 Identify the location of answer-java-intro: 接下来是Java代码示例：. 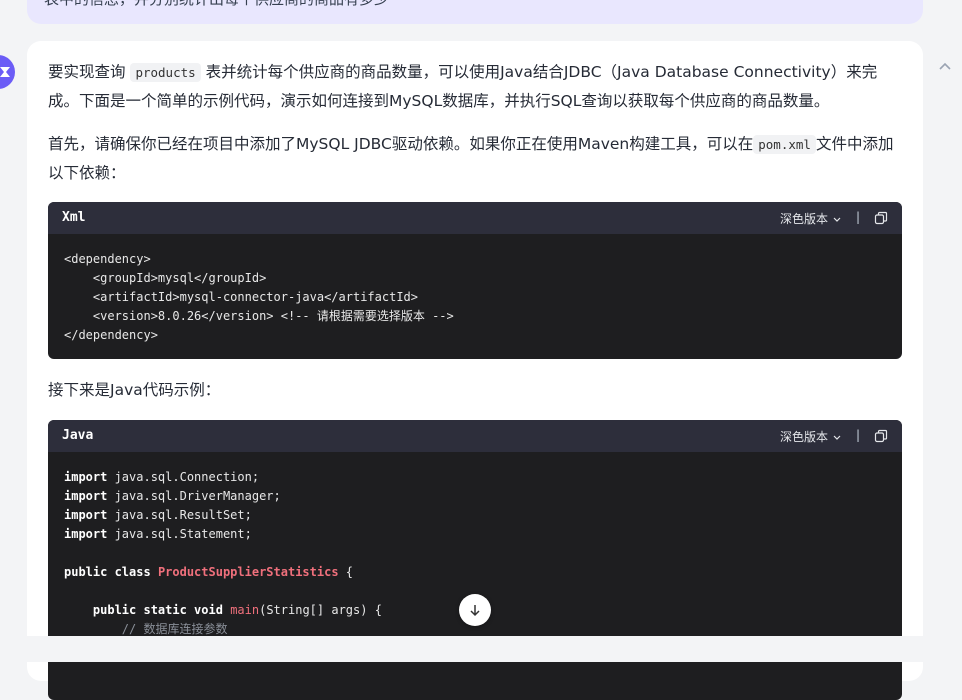
(134, 390).